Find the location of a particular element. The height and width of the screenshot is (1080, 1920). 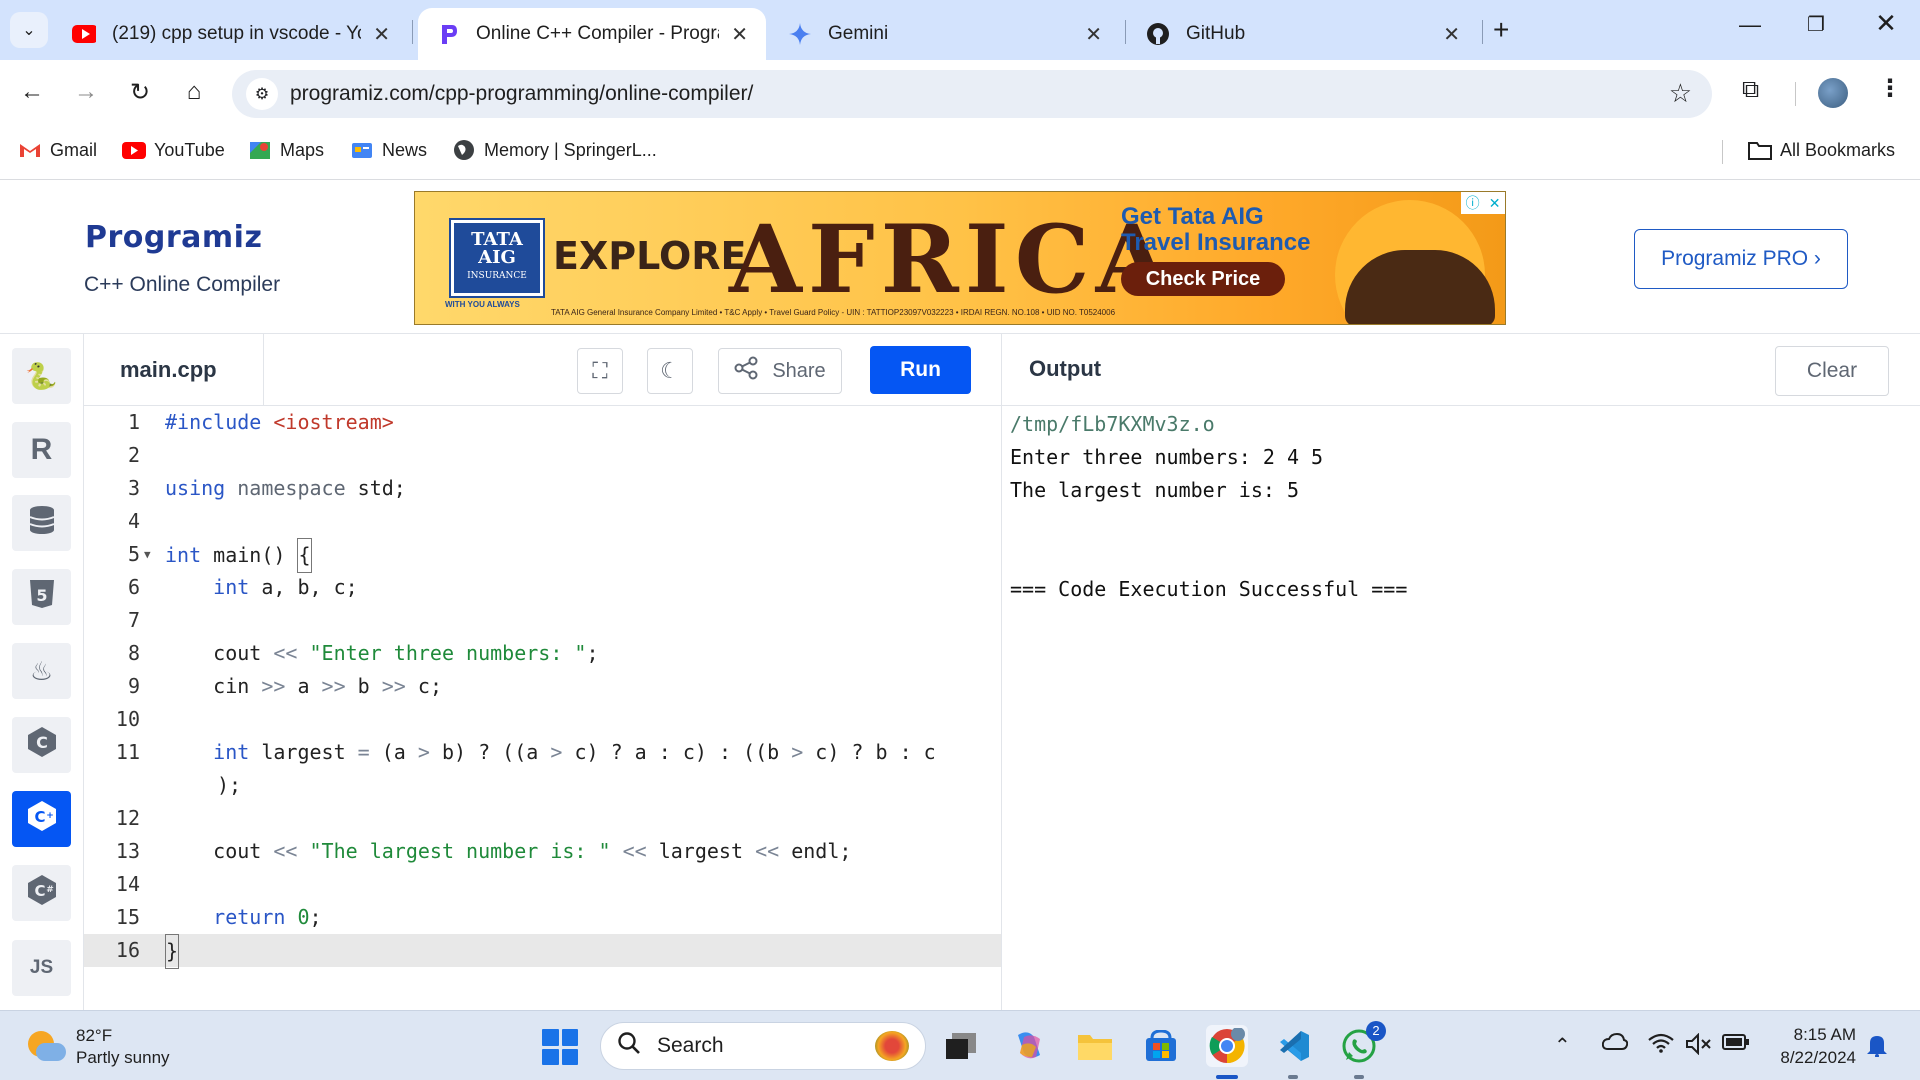

info-icon: ⓘ is located at coordinates (1473, 203).